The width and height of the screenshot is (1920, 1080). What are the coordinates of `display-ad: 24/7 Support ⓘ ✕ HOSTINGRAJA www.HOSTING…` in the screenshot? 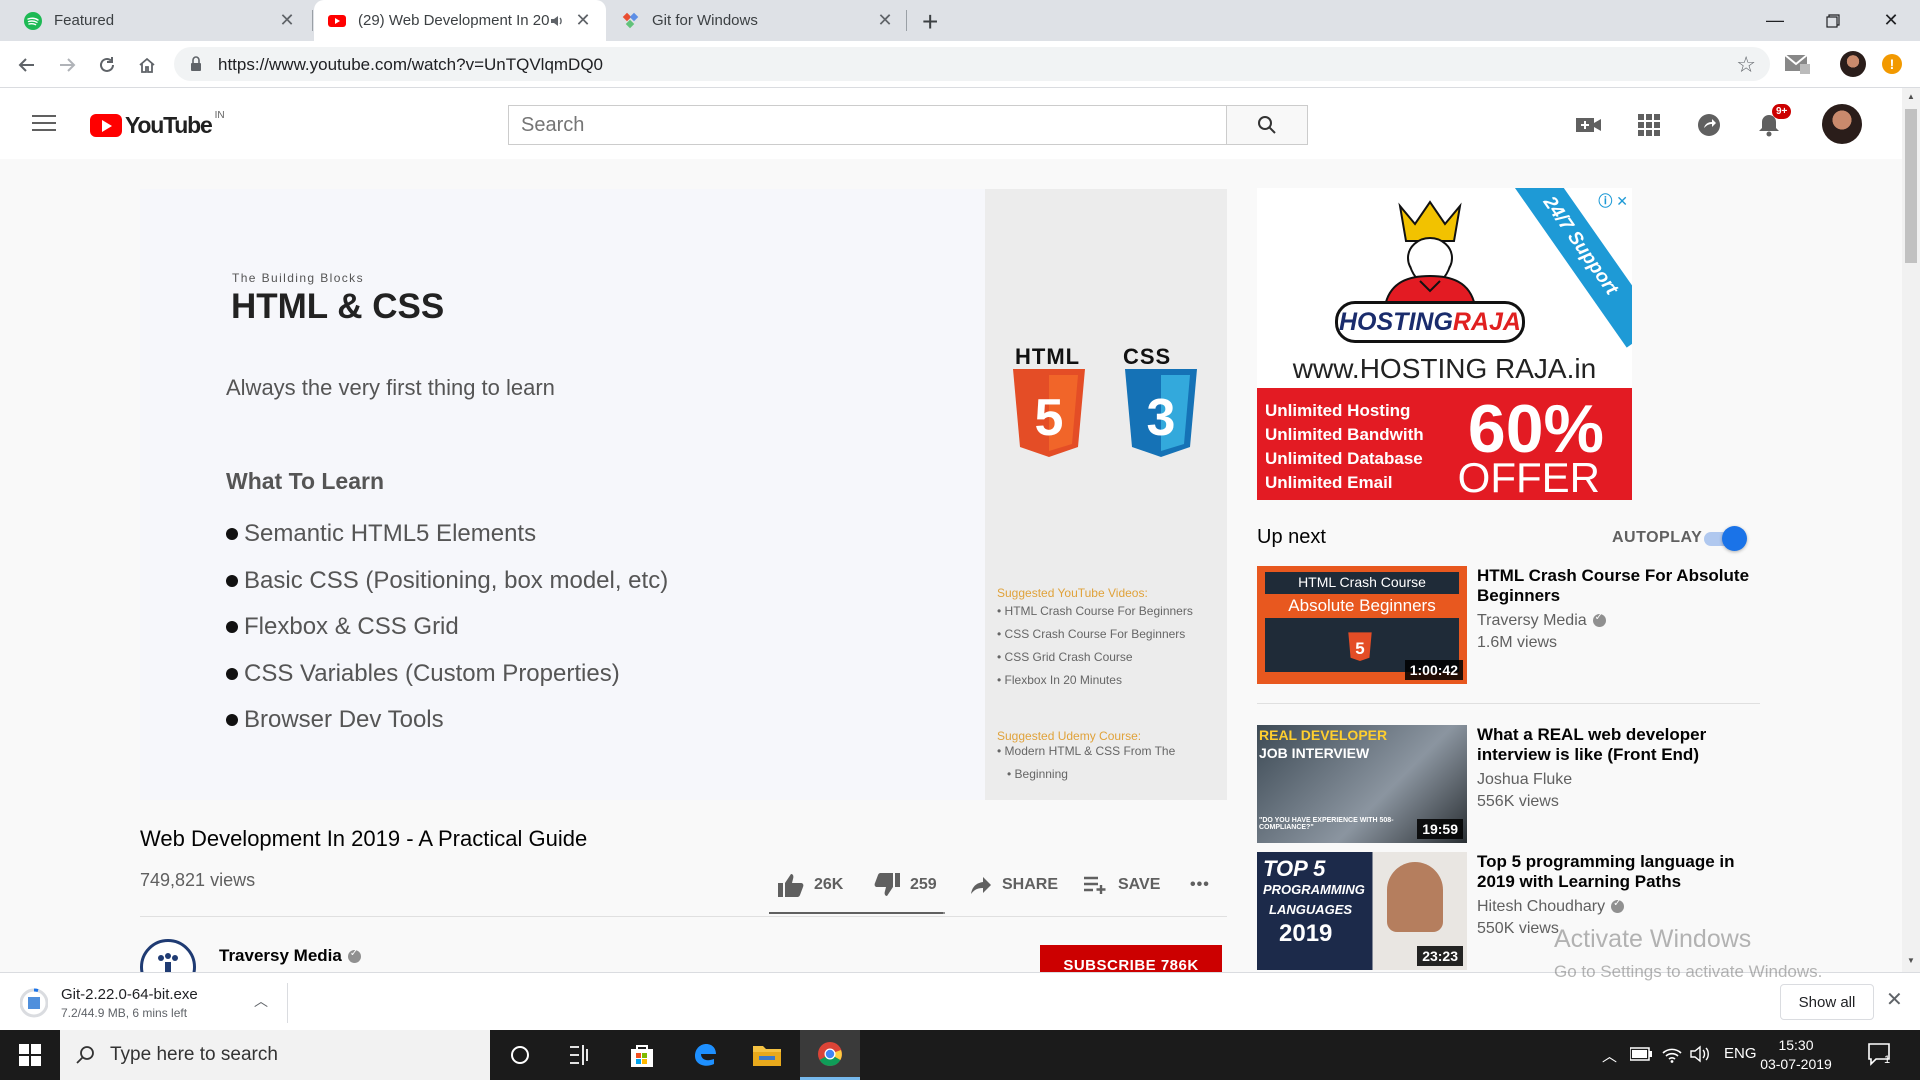 It's located at (1444, 344).